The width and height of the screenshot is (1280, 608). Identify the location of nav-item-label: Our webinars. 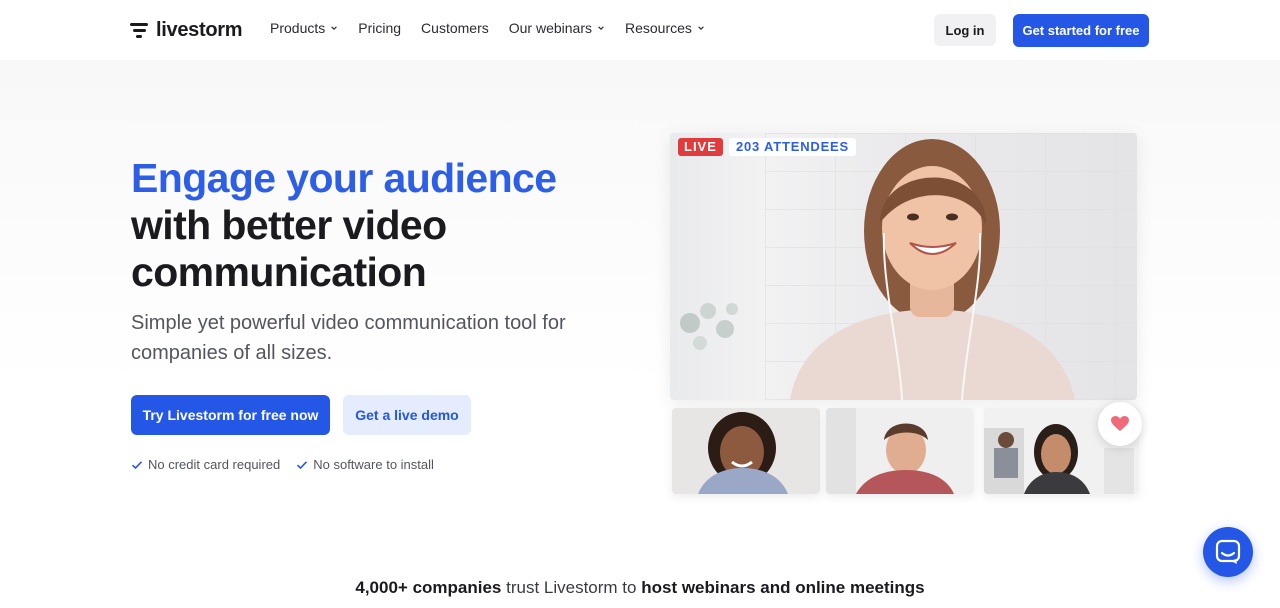
(550, 28).